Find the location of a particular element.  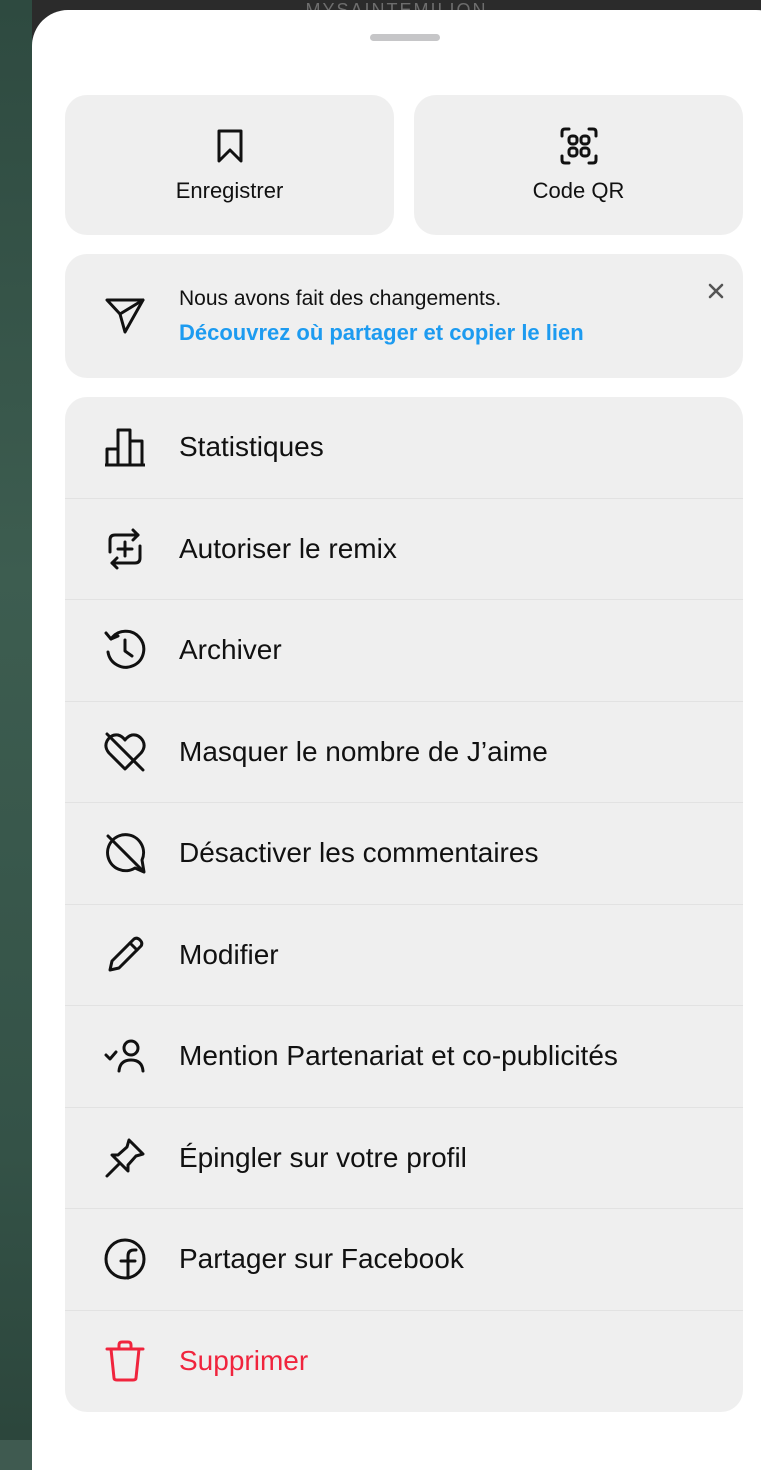

qr-code-icon is located at coordinates (579, 146).